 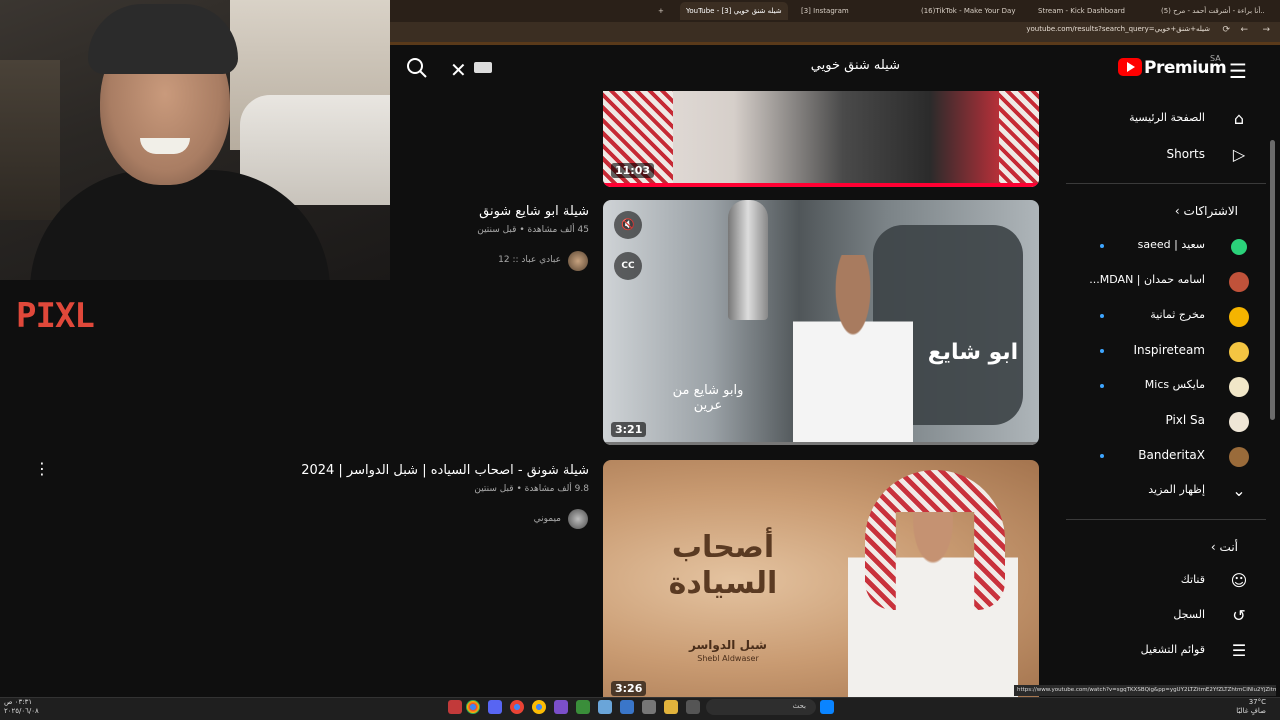 I want to click on menu-icon: ☰, so click(x=1238, y=71).